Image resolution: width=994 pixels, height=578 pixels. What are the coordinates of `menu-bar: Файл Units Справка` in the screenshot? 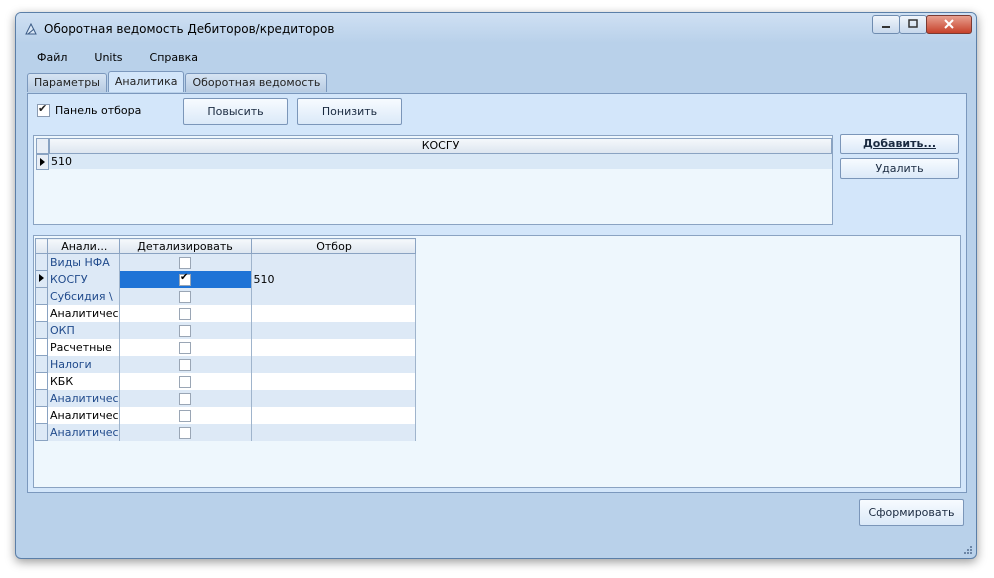 It's located at (122, 59).